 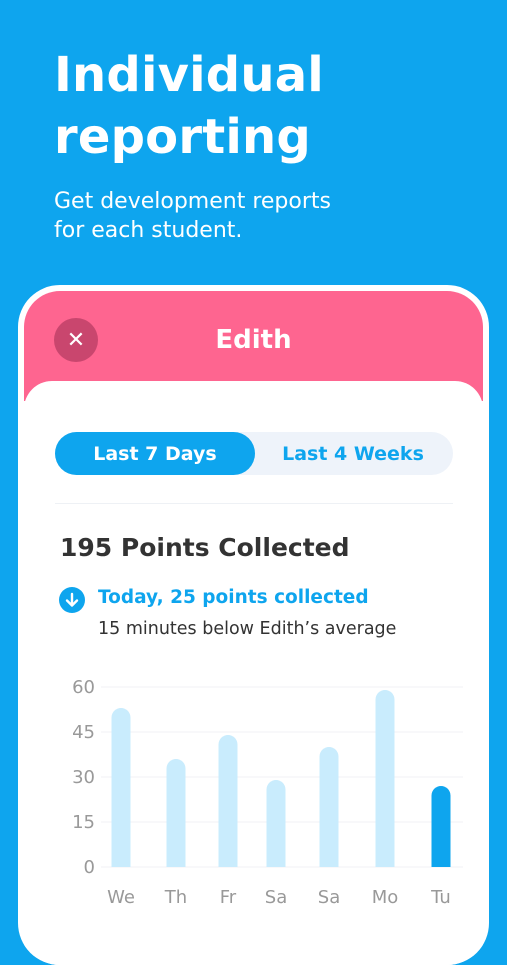 What do you see at coordinates (440, 897) in the screenshot?
I see `x-tick-label: Tu` at bounding box center [440, 897].